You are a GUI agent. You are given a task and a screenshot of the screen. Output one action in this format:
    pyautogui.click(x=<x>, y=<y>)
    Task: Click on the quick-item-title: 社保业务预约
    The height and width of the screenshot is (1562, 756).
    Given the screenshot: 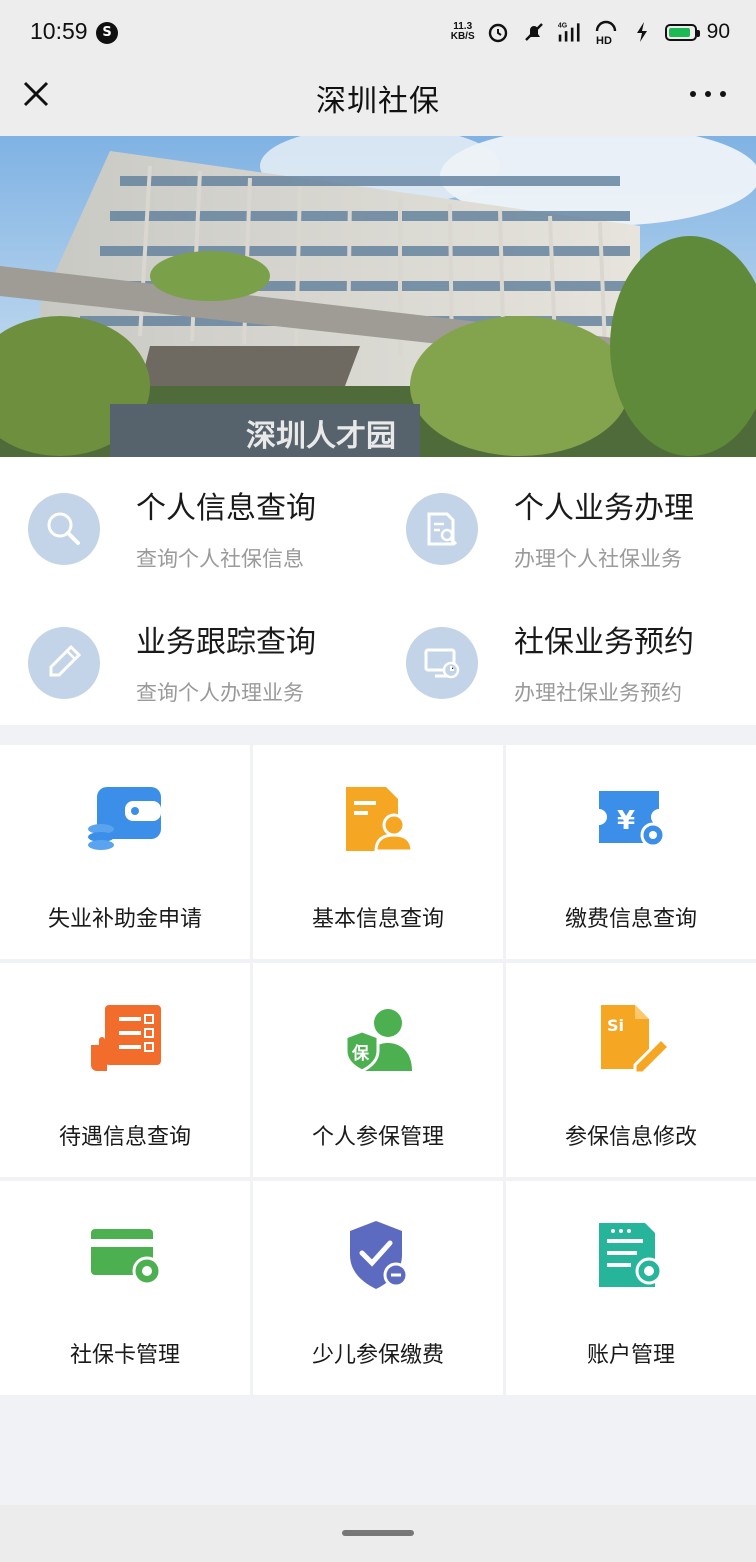 What is the action you would take?
    pyautogui.click(x=604, y=642)
    